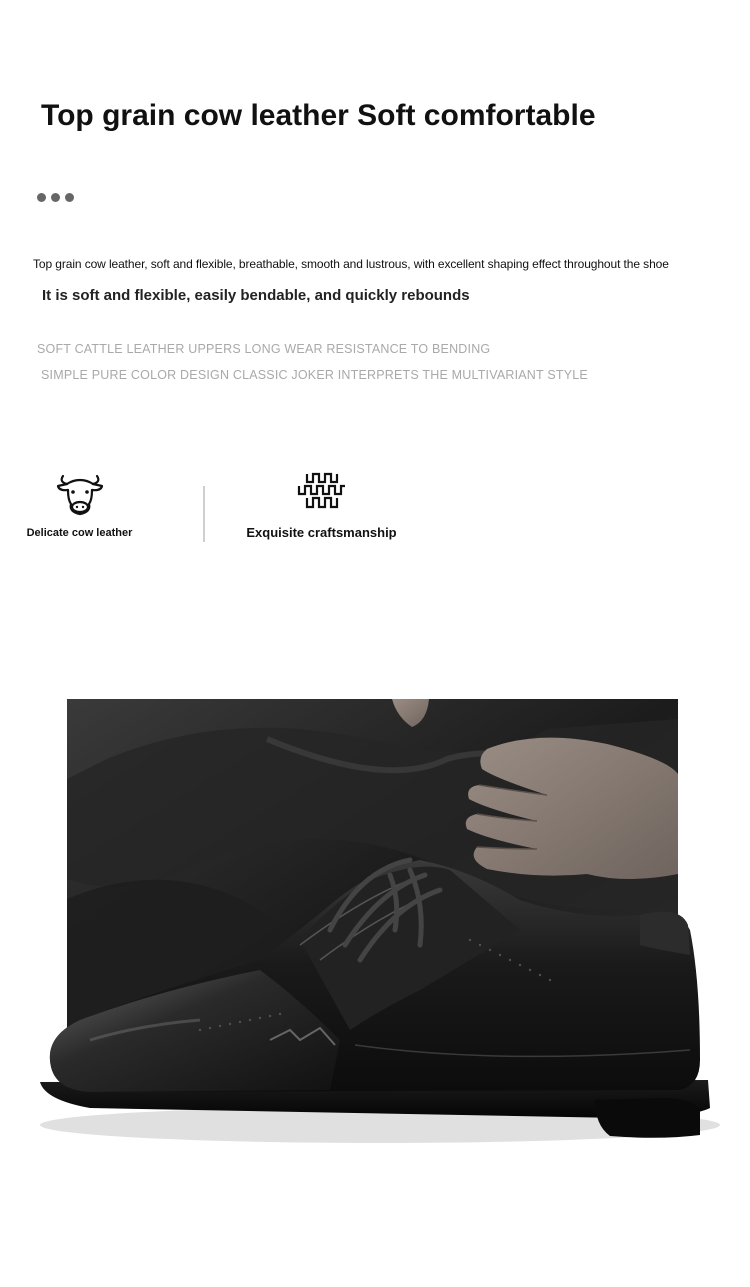 This screenshot has height=1287, width=750. I want to click on vertical-divider, so click(204, 514).